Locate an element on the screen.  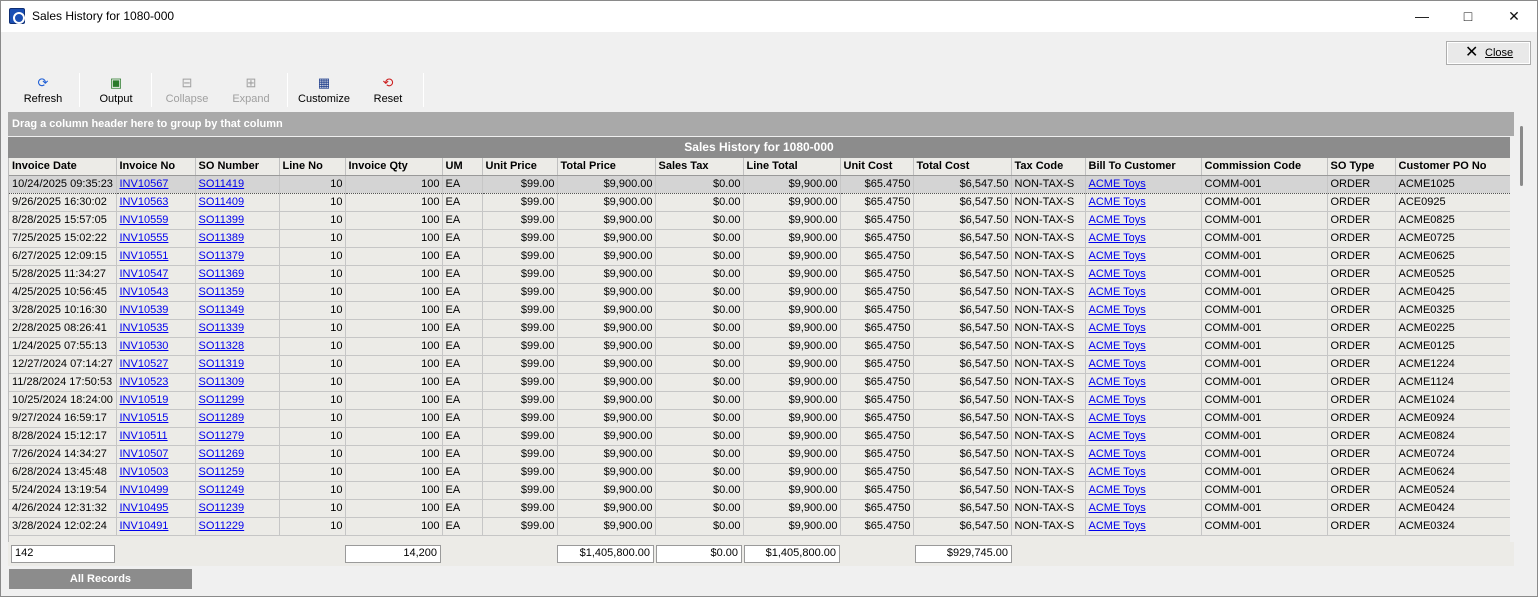
minimize-icon: — is located at coordinates (1422, 16).